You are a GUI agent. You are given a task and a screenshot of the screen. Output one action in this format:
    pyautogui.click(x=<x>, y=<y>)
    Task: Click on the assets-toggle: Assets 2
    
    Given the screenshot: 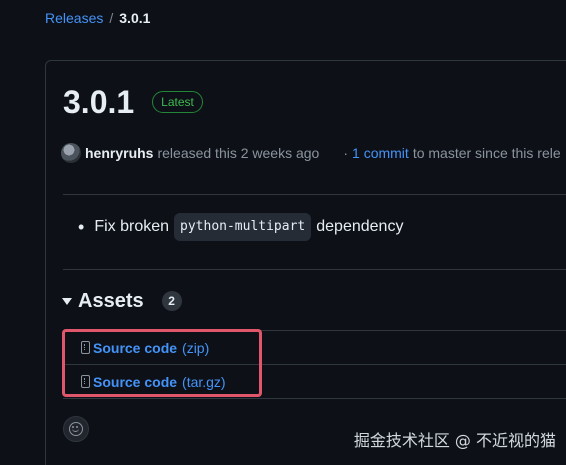 What is the action you would take?
    pyautogui.click(x=122, y=301)
    